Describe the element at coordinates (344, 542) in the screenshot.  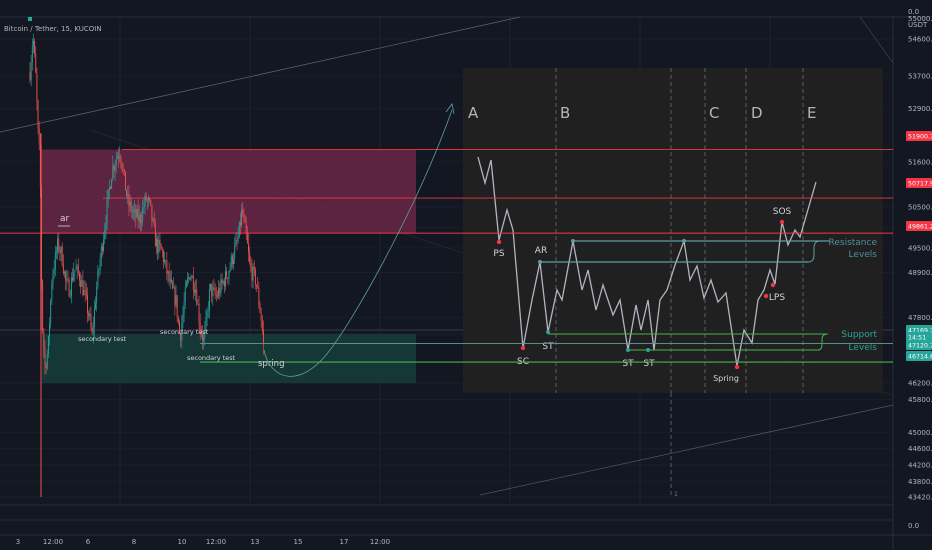
I see `time-tick: 17` at that location.